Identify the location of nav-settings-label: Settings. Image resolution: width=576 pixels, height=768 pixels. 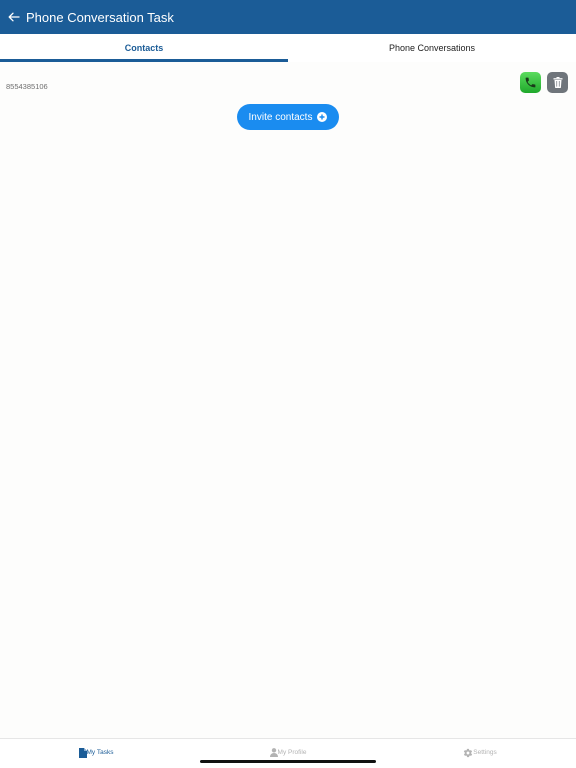
(485, 752).